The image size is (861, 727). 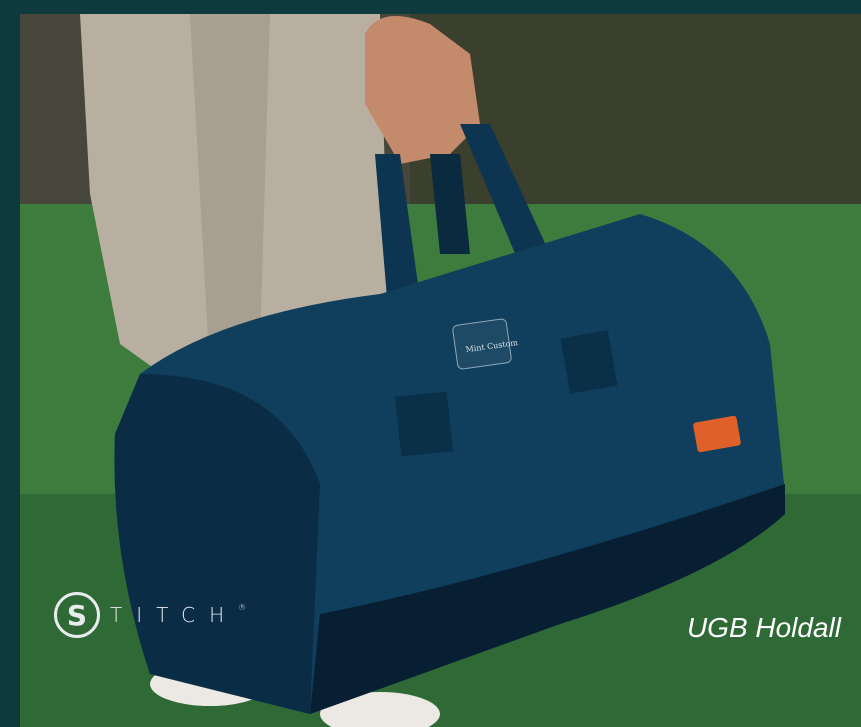 What do you see at coordinates (763, 627) in the screenshot?
I see `product-caption: UGB Holdall` at bounding box center [763, 627].